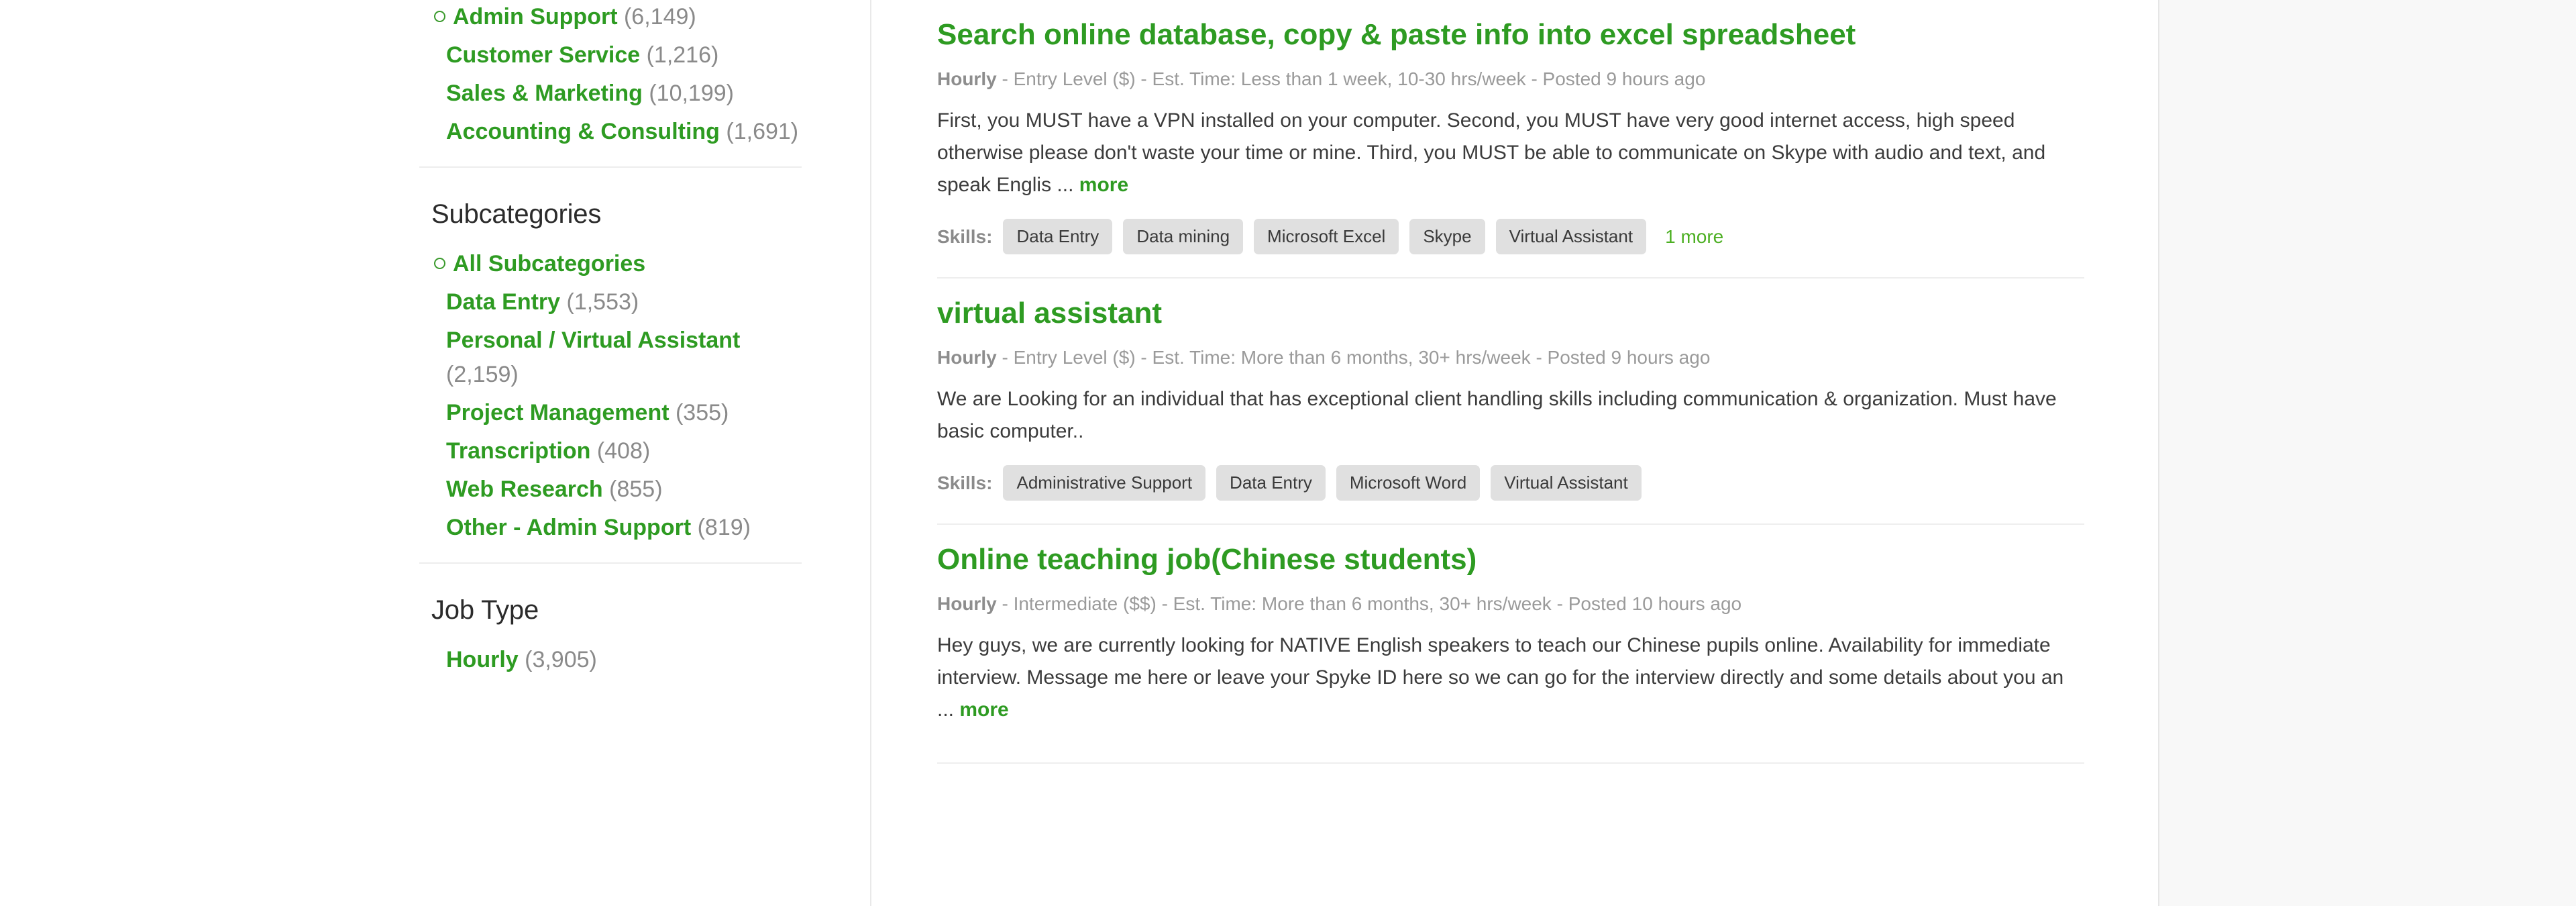  I want to click on sidebar-subcategory-2: Personal / Virtual Assistant (2,159), so click(611, 358).